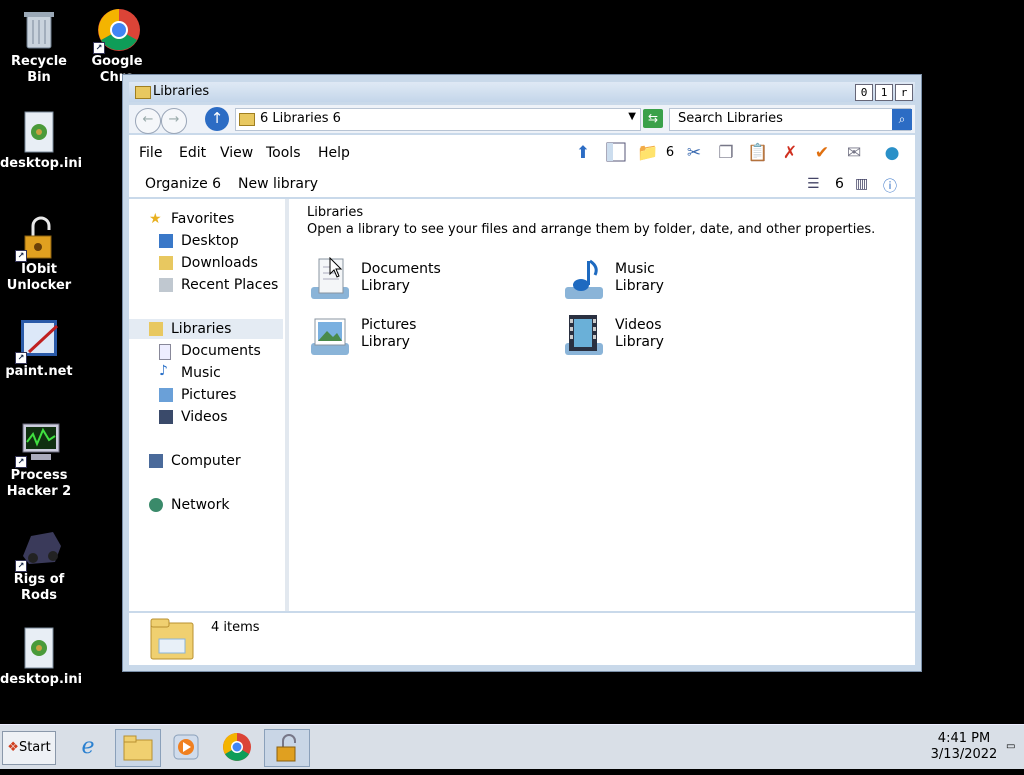 The image size is (1024, 775). Describe the element at coordinates (39, 349) in the screenshot. I see `desktop-icon-paint-net: ↗ paint.net` at that location.